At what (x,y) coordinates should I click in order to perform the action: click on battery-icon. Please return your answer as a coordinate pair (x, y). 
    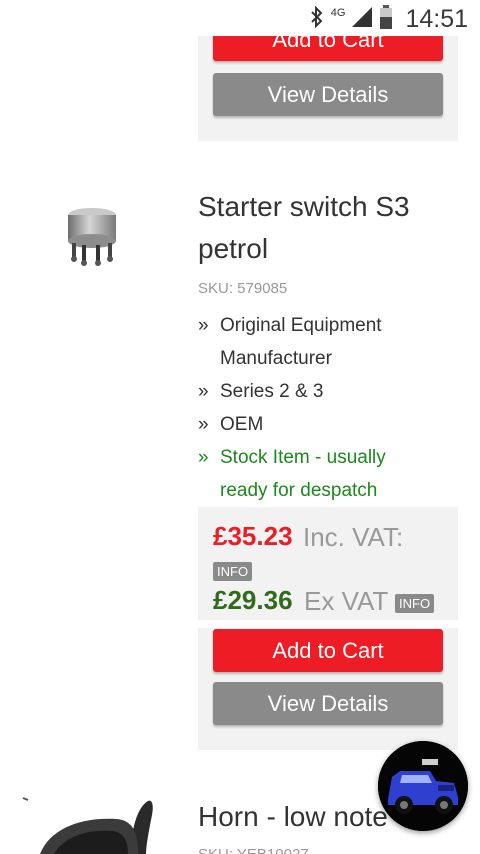
    Looking at the image, I should click on (386, 19).